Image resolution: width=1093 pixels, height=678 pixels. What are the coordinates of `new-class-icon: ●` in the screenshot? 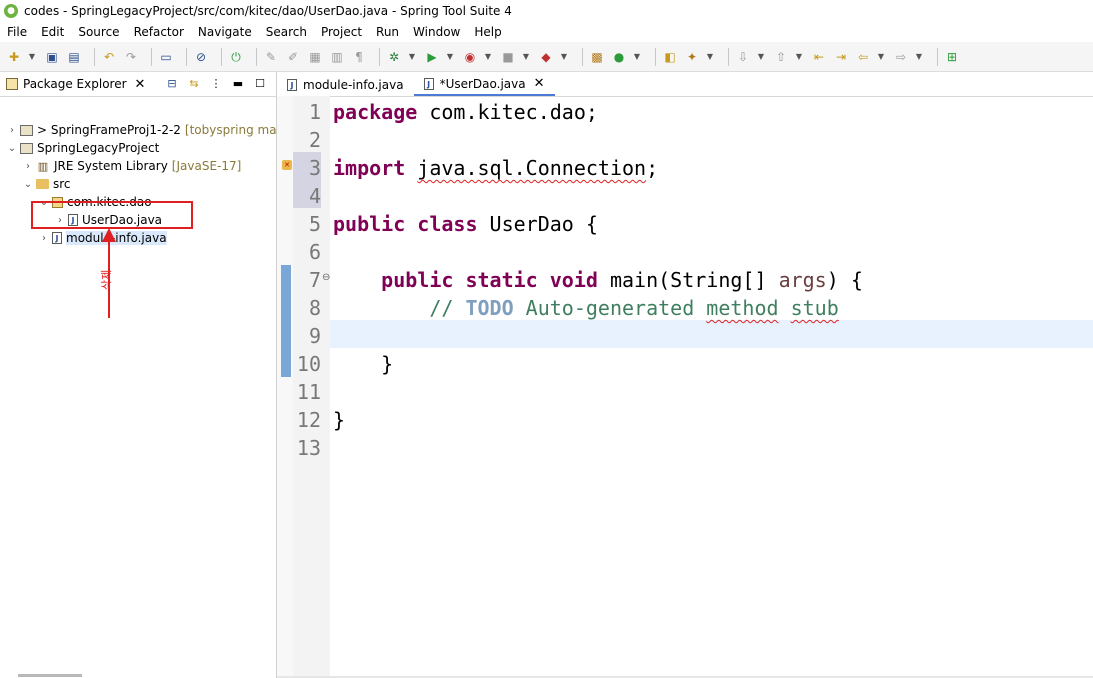 It's located at (619, 57).